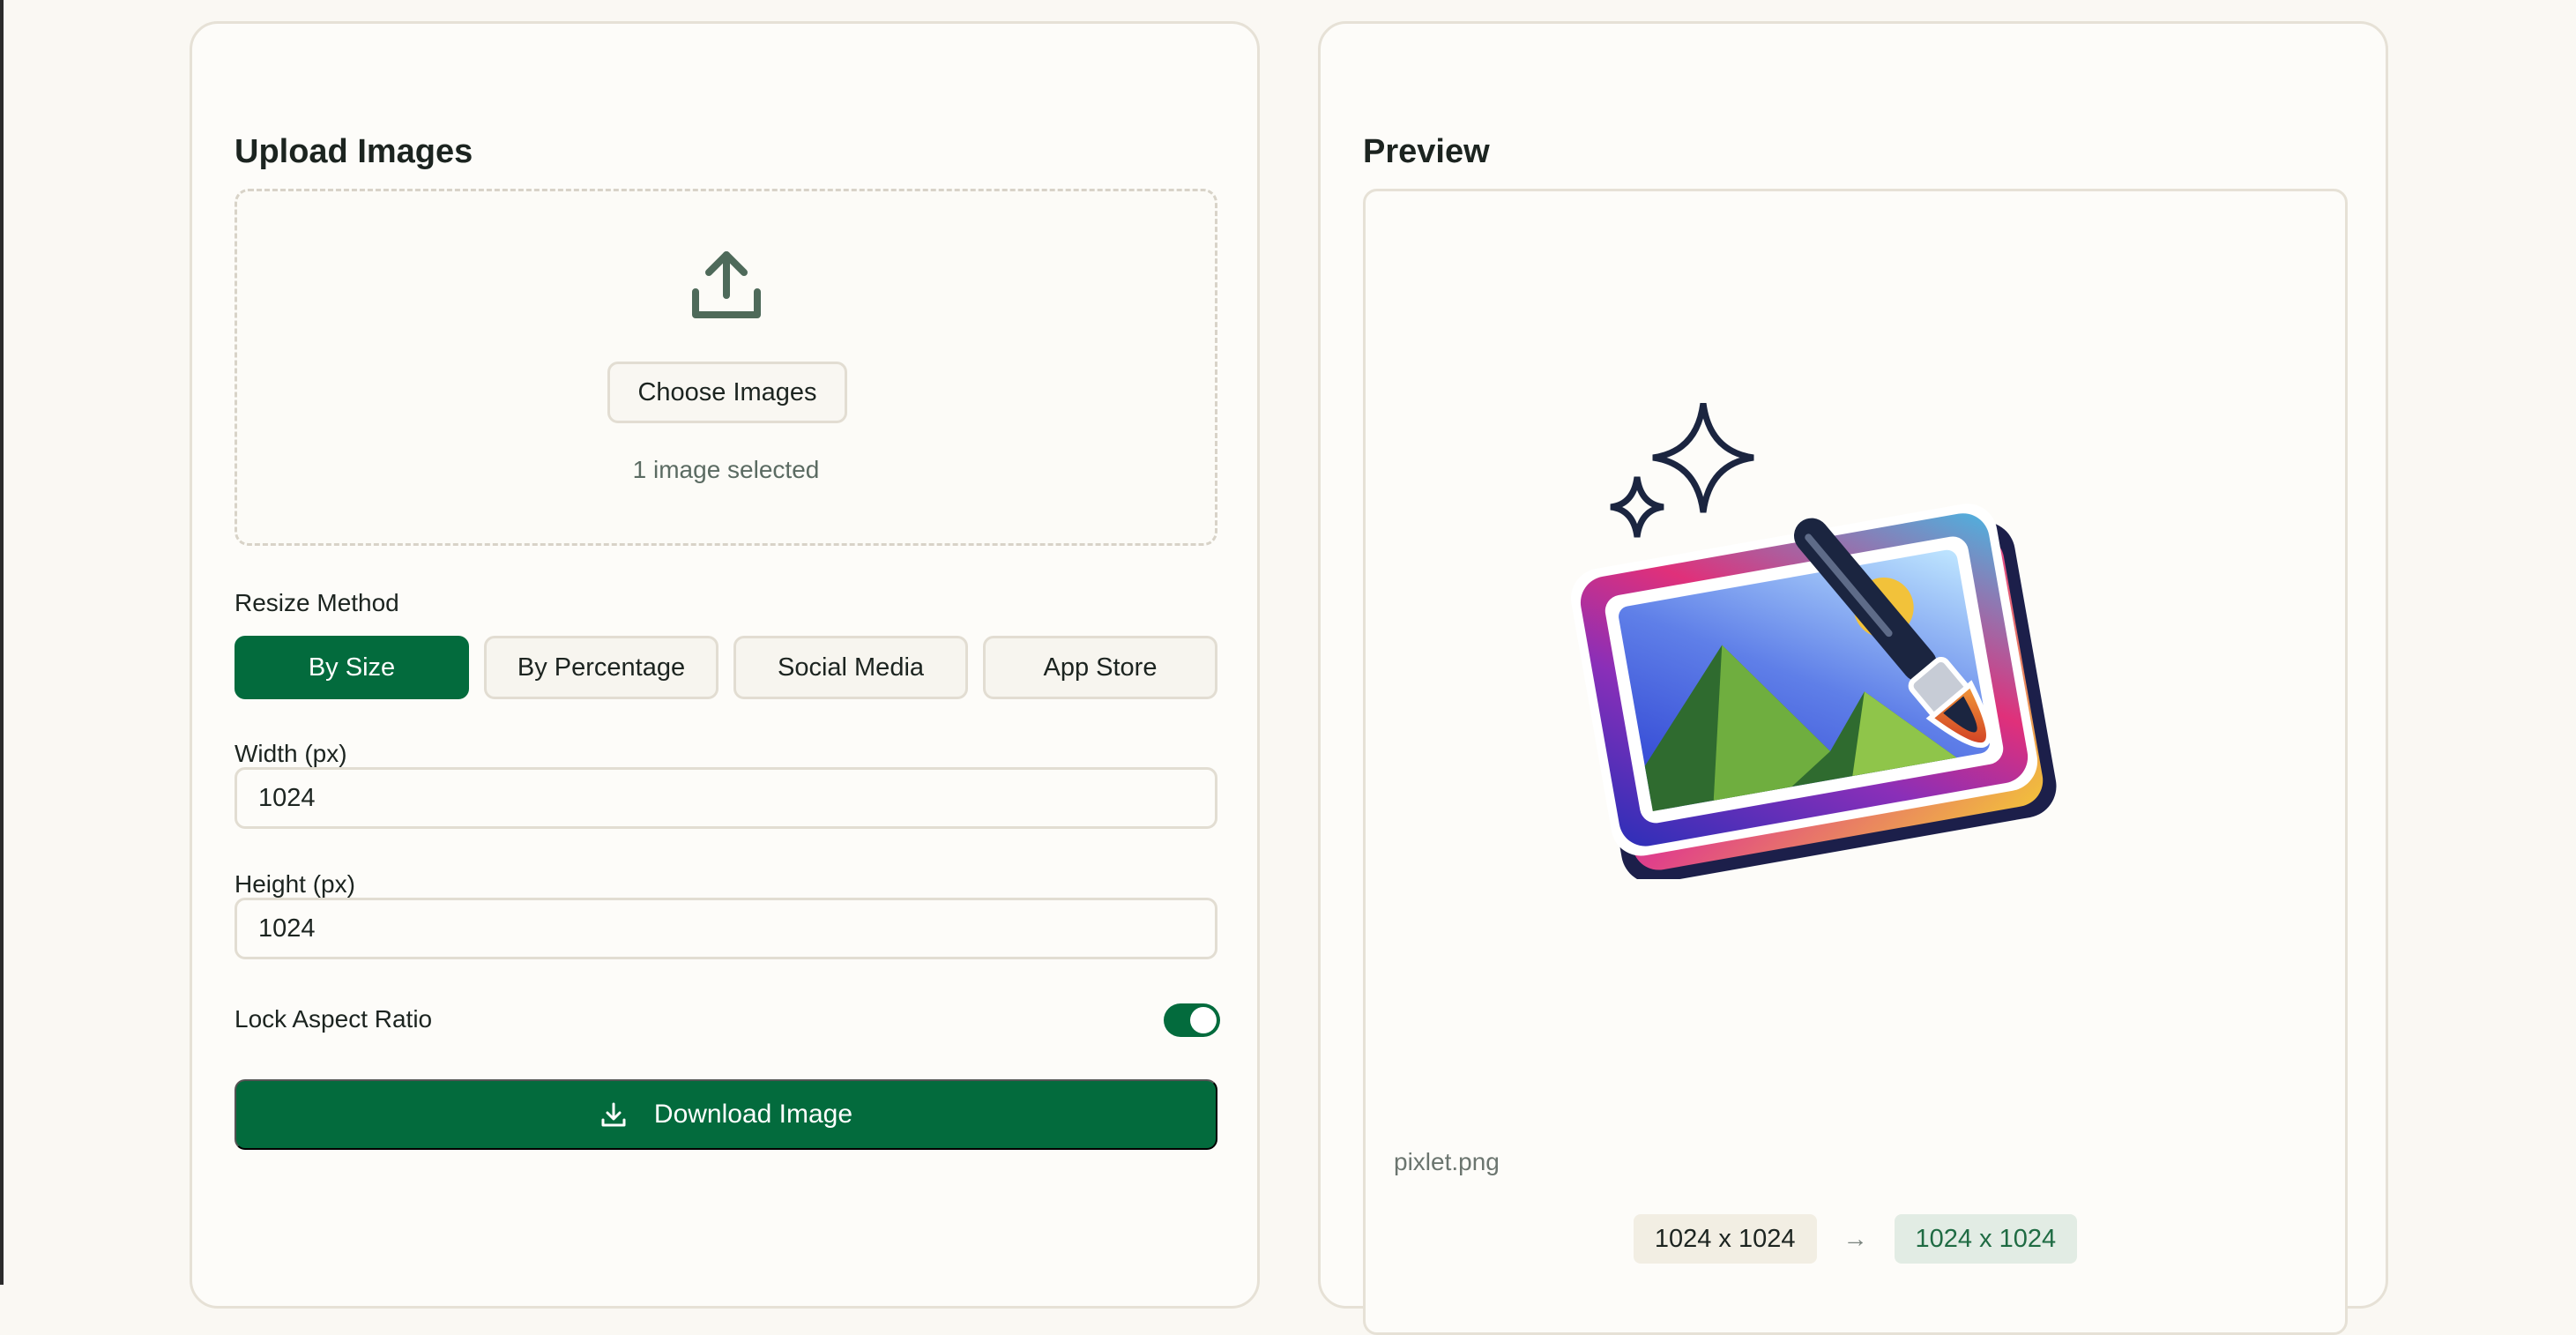 The width and height of the screenshot is (2576, 1335). Describe the element at coordinates (726, 928) in the screenshot. I see `height-input: 1024` at that location.